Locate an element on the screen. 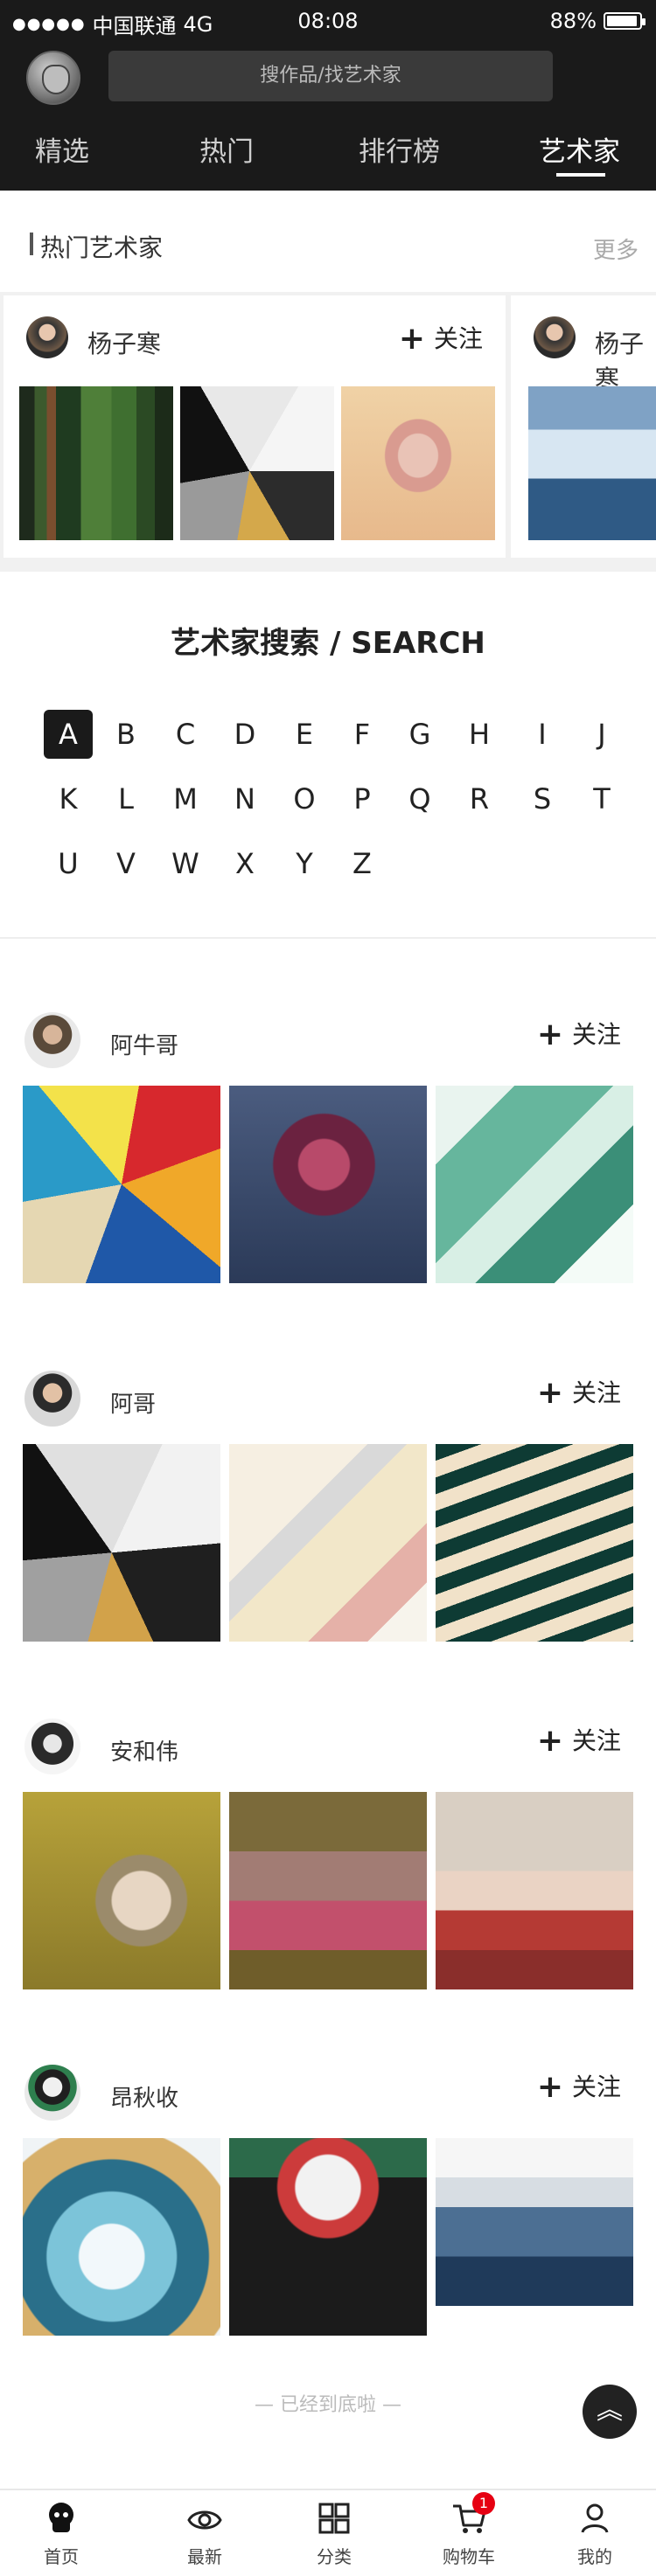  letter-D: D is located at coordinates (245, 734).